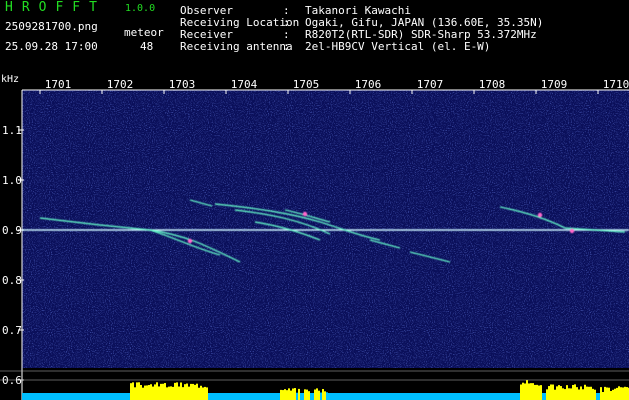 This screenshot has width=629, height=400. What do you see at coordinates (12, 280) in the screenshot?
I see `freq-tick-label: 0.8` at bounding box center [12, 280].